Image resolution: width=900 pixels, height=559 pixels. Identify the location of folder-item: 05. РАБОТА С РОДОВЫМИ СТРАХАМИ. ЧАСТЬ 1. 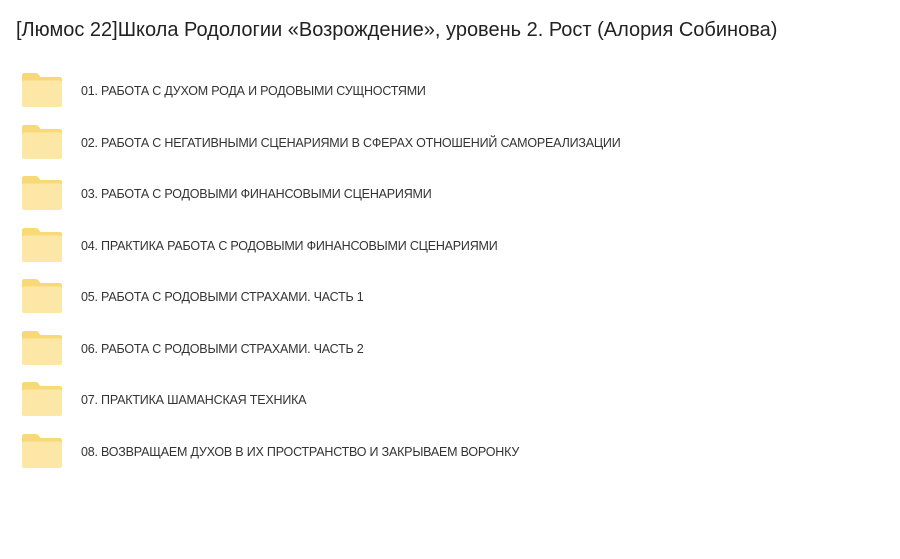
(450, 300).